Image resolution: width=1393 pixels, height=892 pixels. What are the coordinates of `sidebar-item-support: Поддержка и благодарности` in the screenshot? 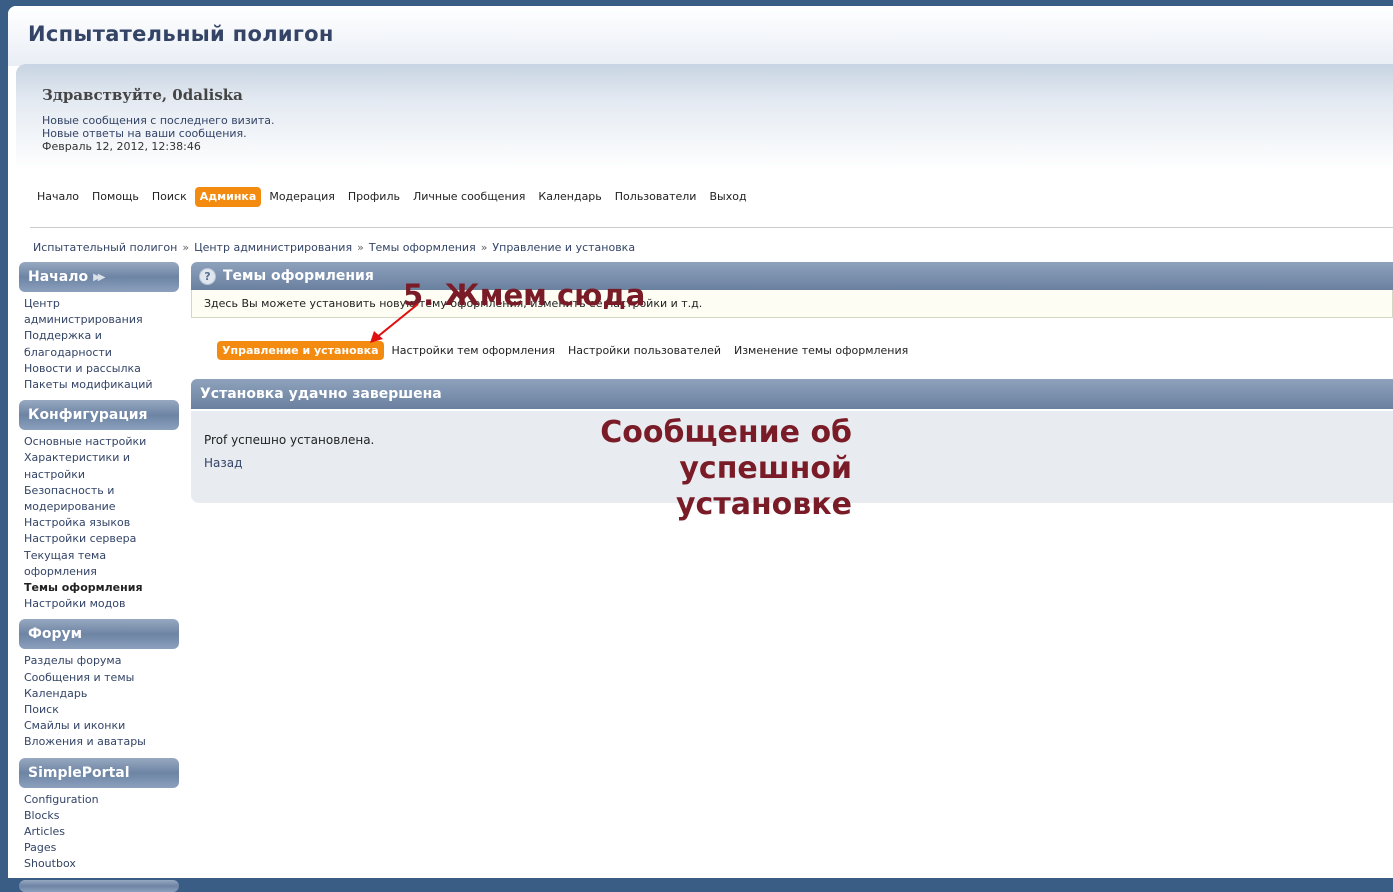 It's located at (101, 344).